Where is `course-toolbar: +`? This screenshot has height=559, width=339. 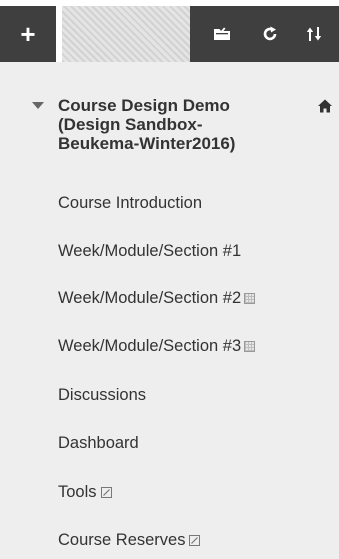
course-toolbar: + is located at coordinates (169, 31).